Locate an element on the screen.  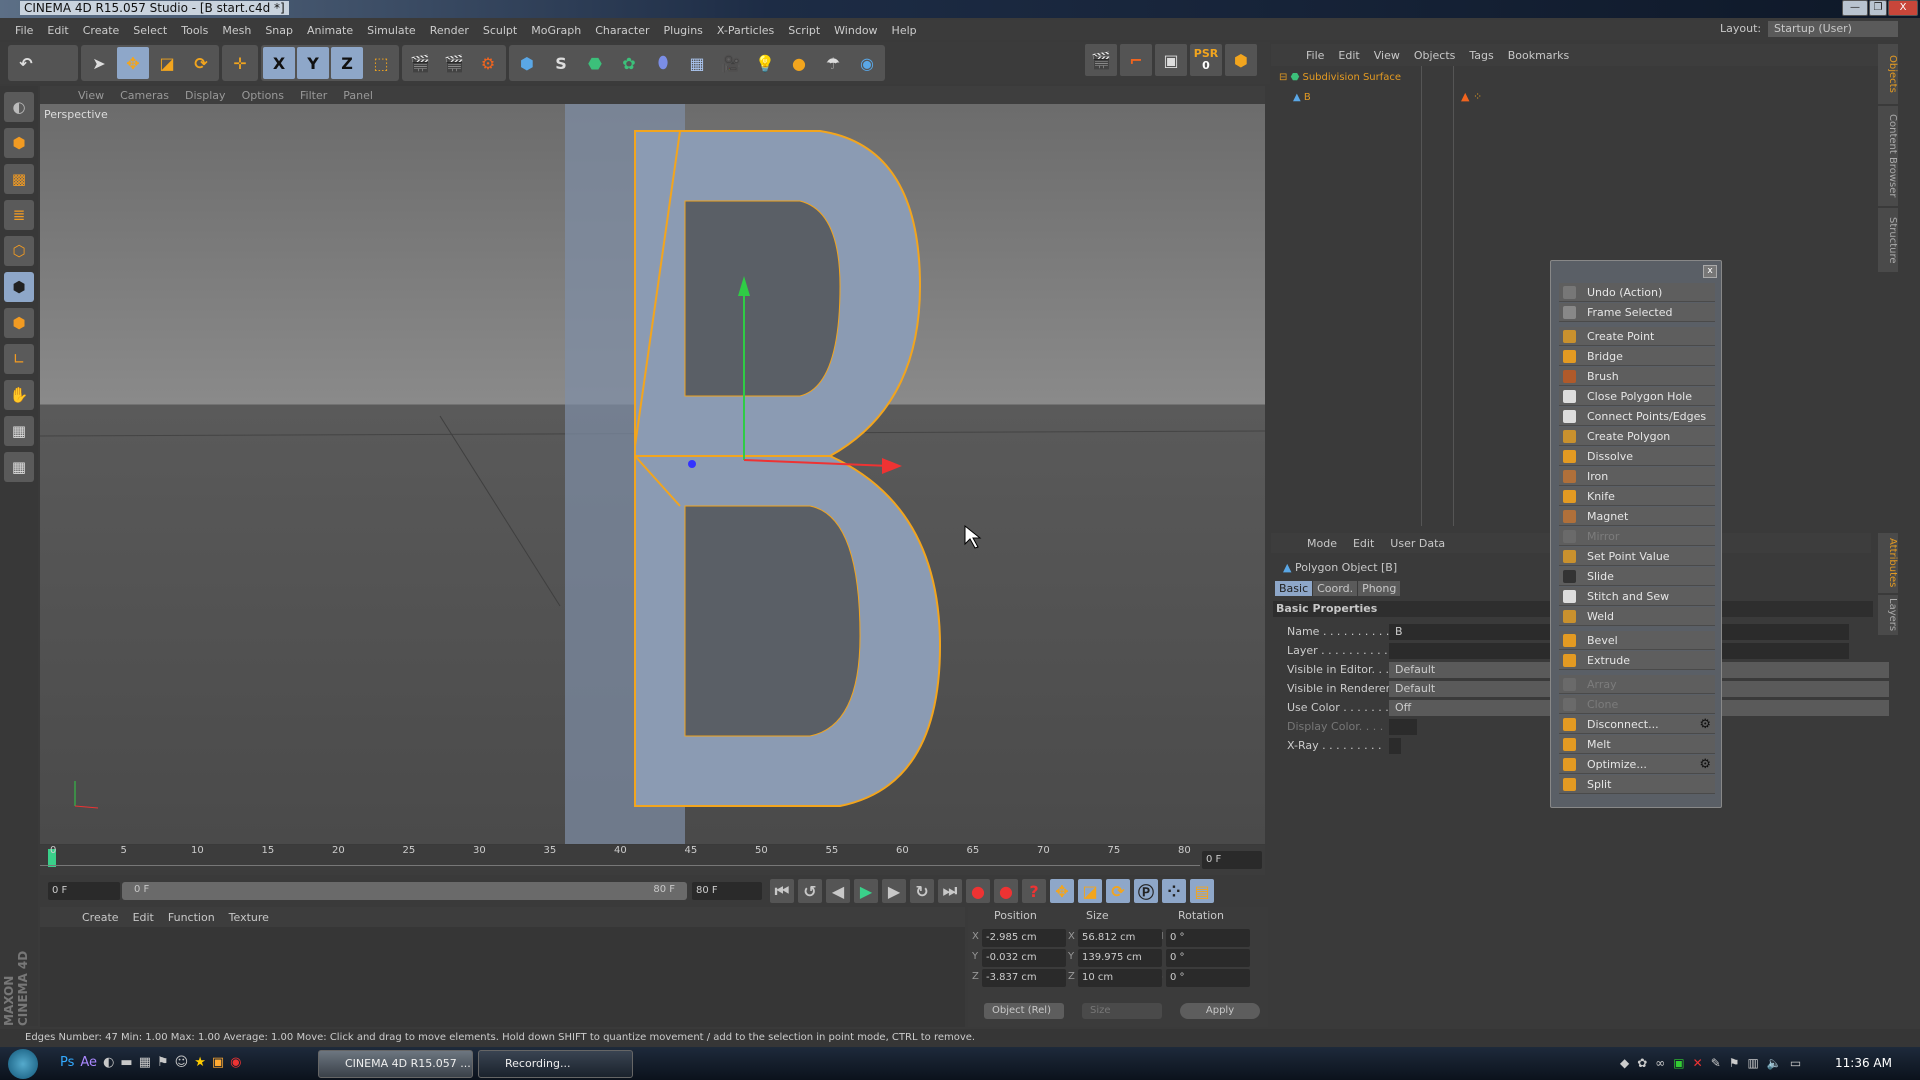
context-close-button: x is located at coordinates (1710, 271).